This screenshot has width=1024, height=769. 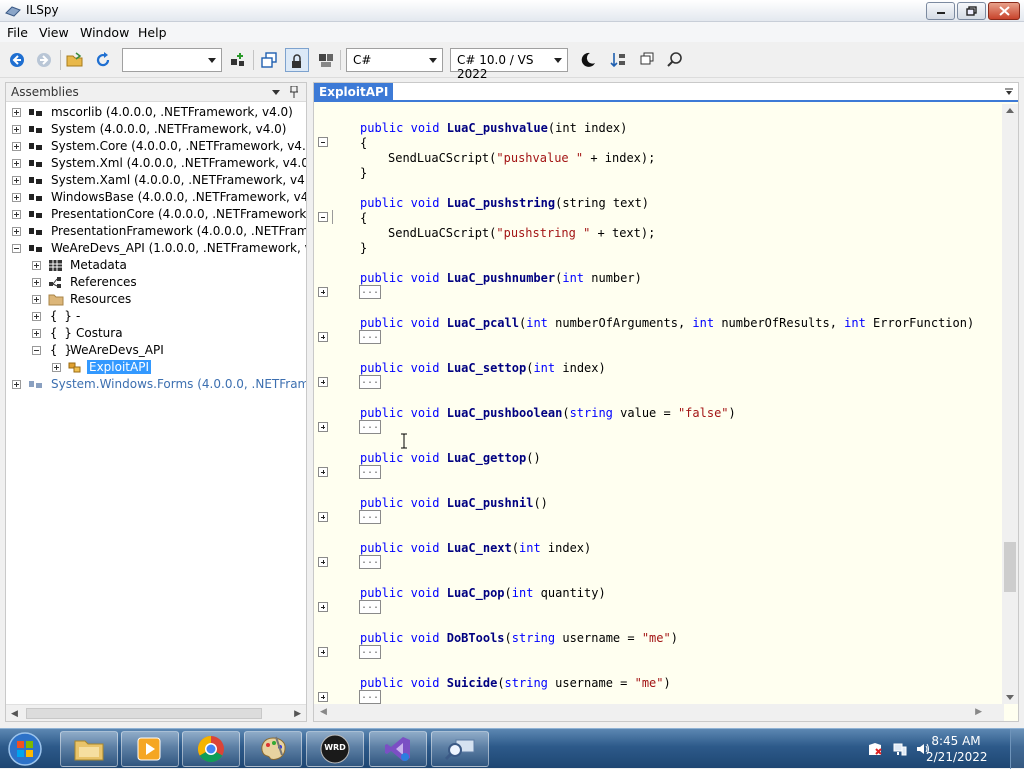 I want to click on fold-toggle-collapse, so click(x=323, y=142).